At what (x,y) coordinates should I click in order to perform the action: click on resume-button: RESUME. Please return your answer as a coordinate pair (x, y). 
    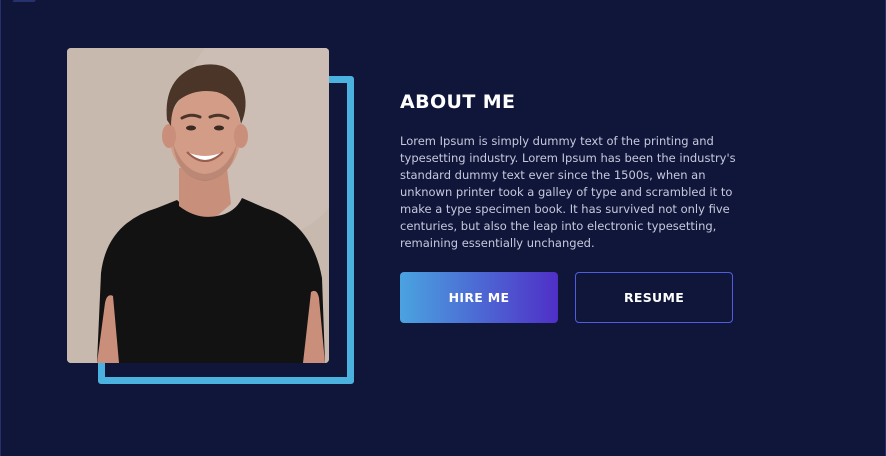
    Looking at the image, I should click on (654, 297).